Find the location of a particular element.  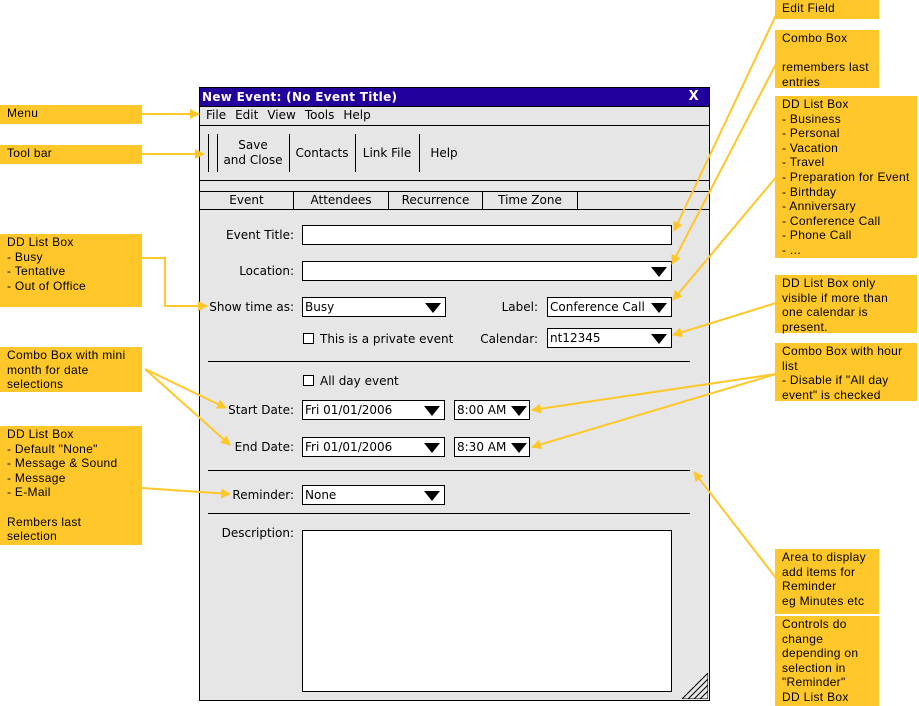

annotation-location: Combo Box remembers last entries is located at coordinates (827, 59).